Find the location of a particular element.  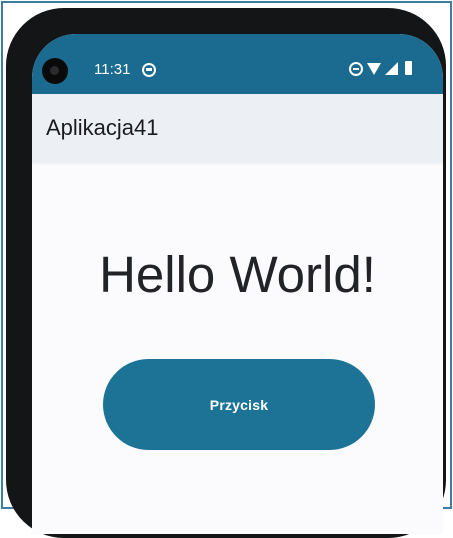

status-bar: 11:31 is located at coordinates (237, 64).